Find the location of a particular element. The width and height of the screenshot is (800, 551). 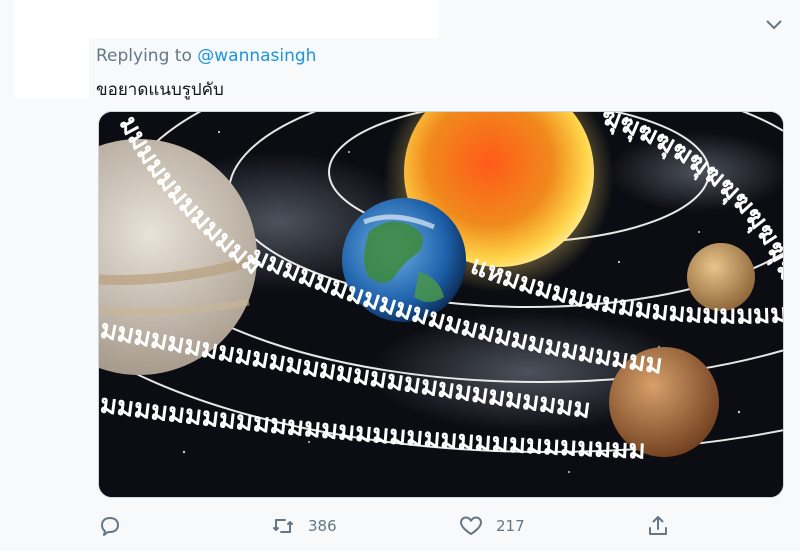

like-button: 217 is located at coordinates (491, 526).